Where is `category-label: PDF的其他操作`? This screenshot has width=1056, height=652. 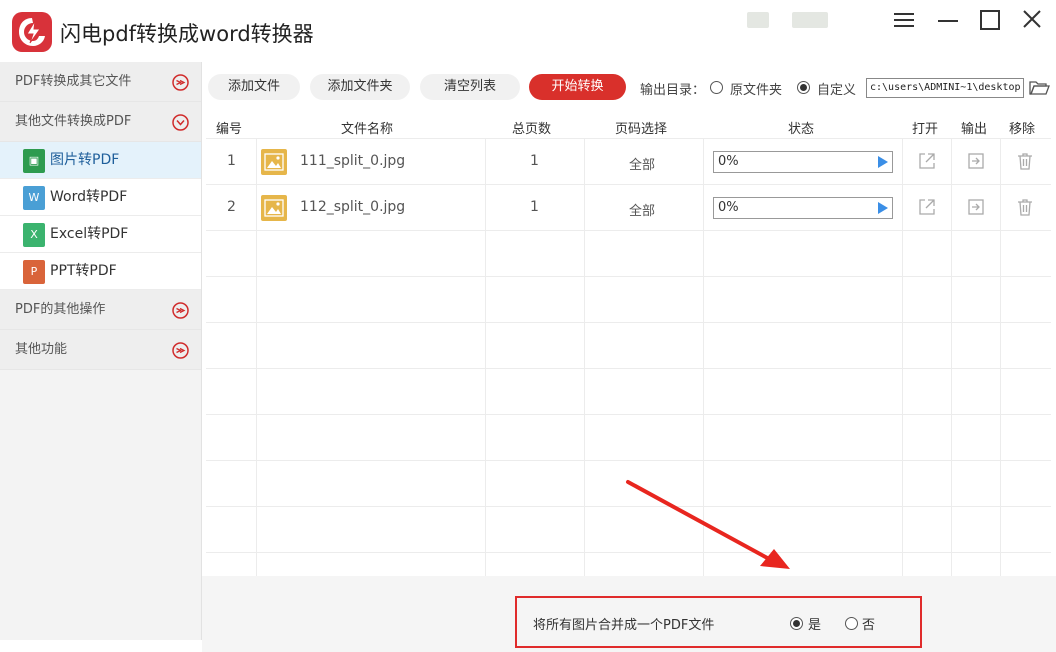 category-label: PDF的其他操作 is located at coordinates (60, 309).